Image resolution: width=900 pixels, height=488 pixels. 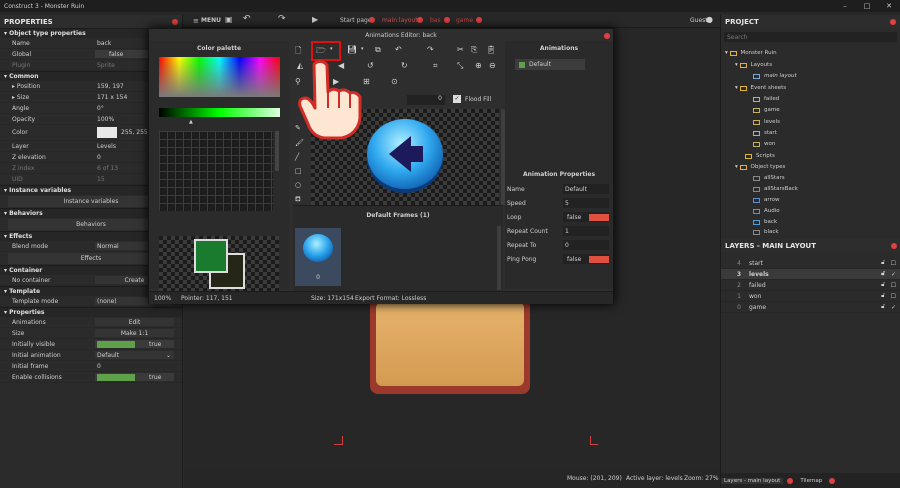 What do you see at coordinates (775, 76) in the screenshot?
I see `tree-main-layout: main layout` at bounding box center [775, 76].